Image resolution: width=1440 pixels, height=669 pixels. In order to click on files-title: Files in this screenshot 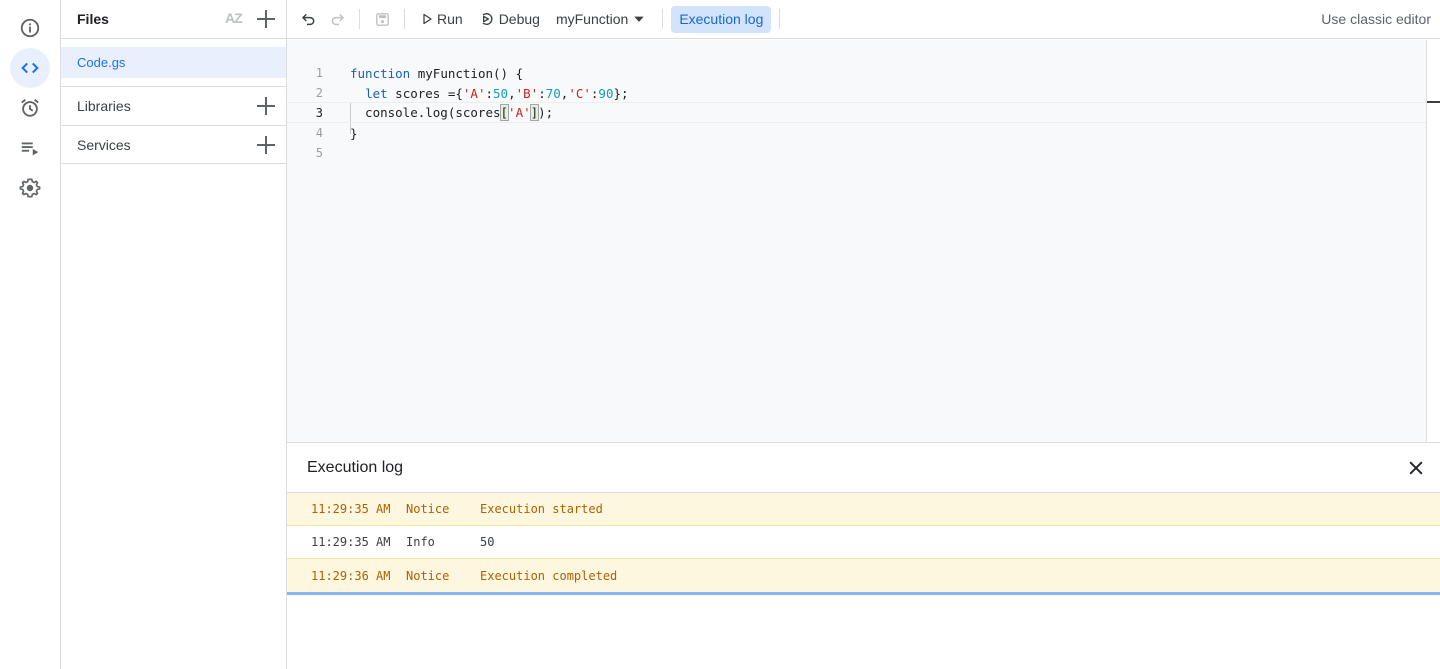, I will do `click(93, 19)`.